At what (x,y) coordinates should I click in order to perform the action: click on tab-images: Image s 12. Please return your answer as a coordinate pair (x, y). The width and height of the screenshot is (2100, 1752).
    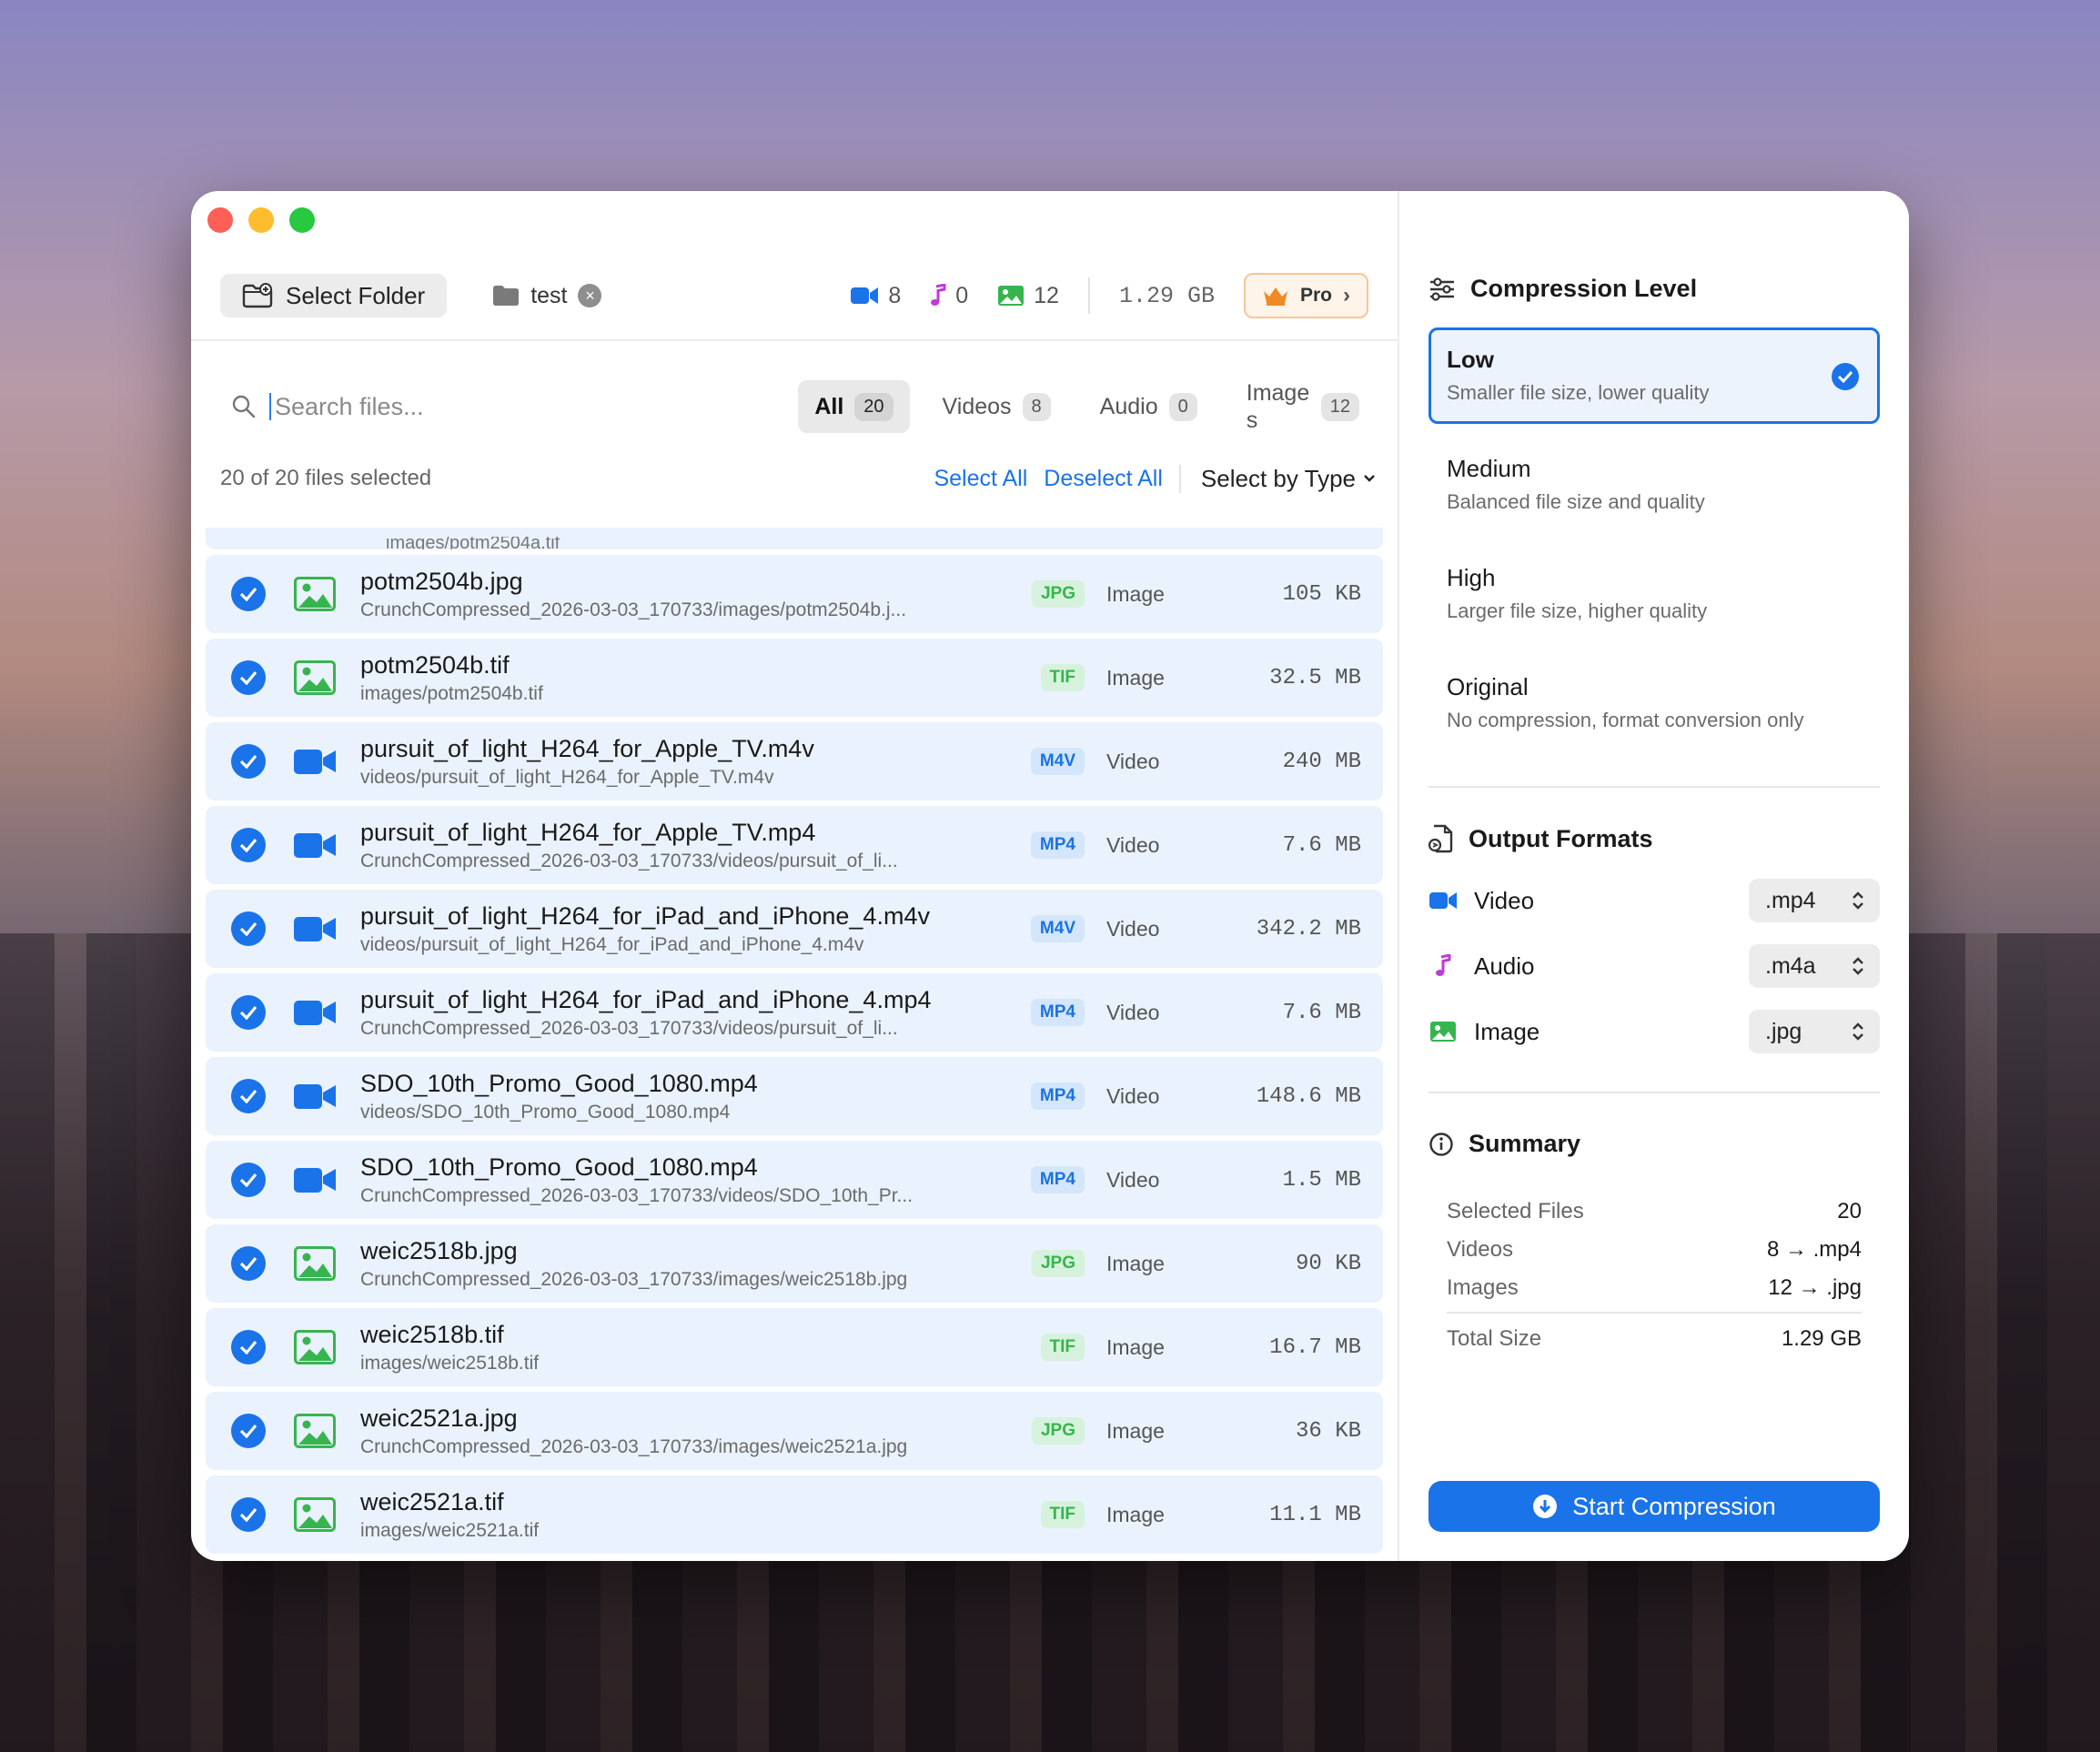
    Looking at the image, I should click on (1303, 407).